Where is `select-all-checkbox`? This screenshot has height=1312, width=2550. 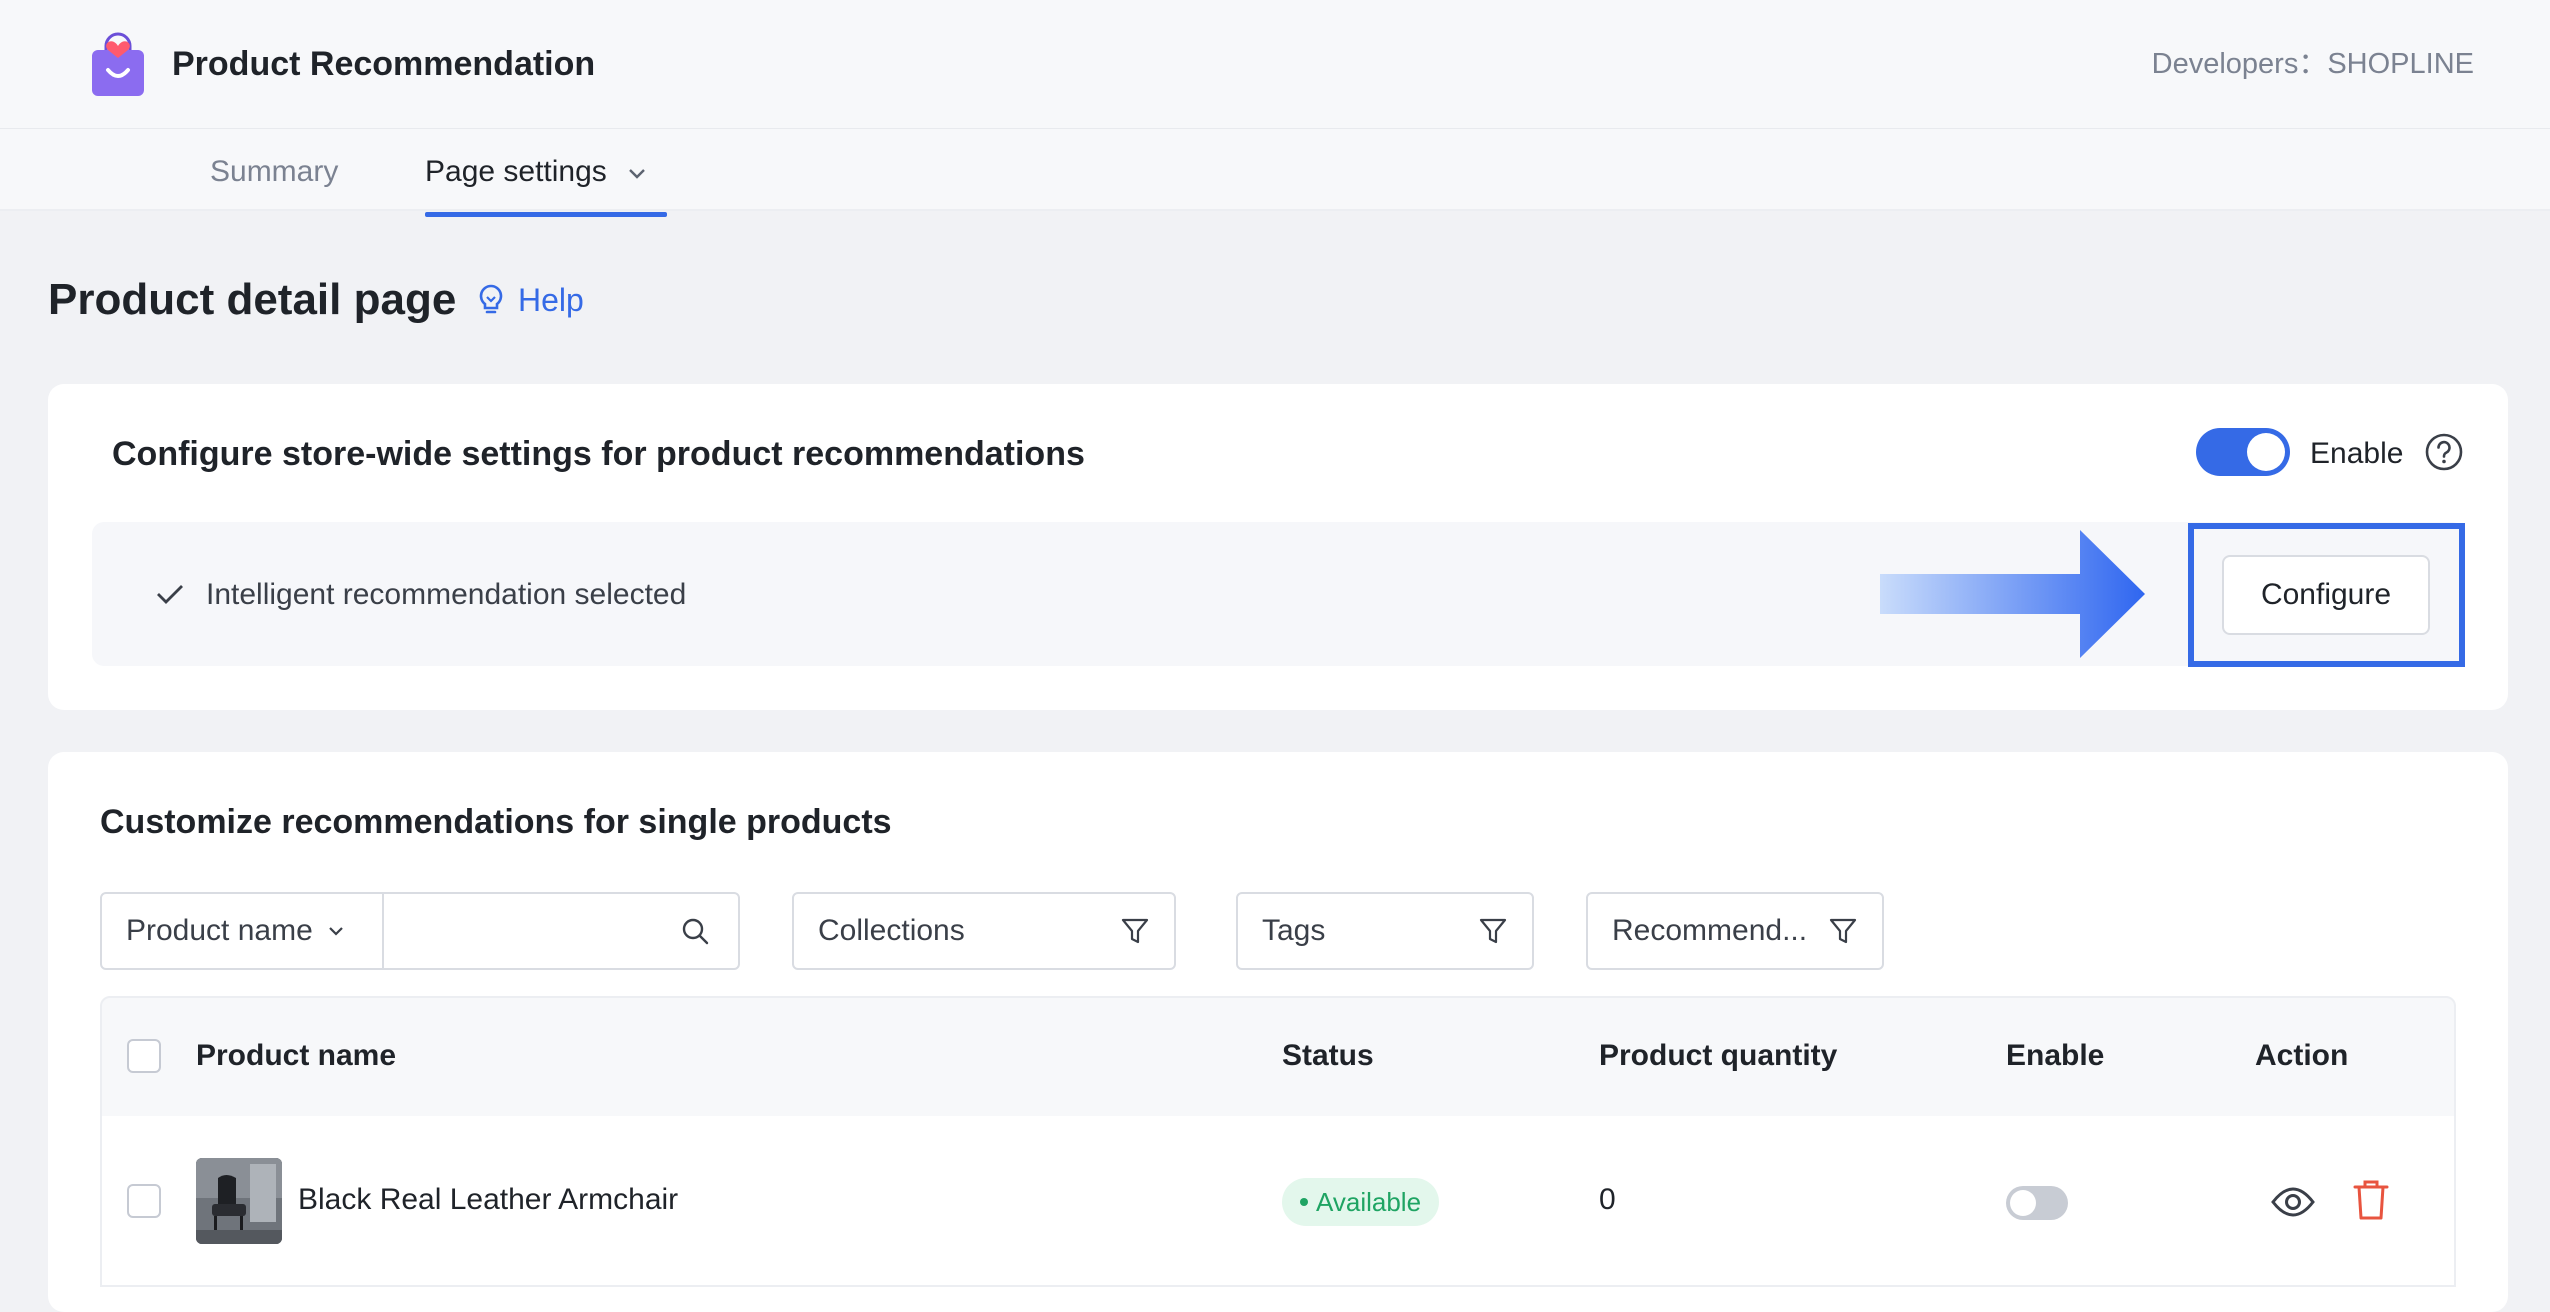 select-all-checkbox is located at coordinates (144, 1056).